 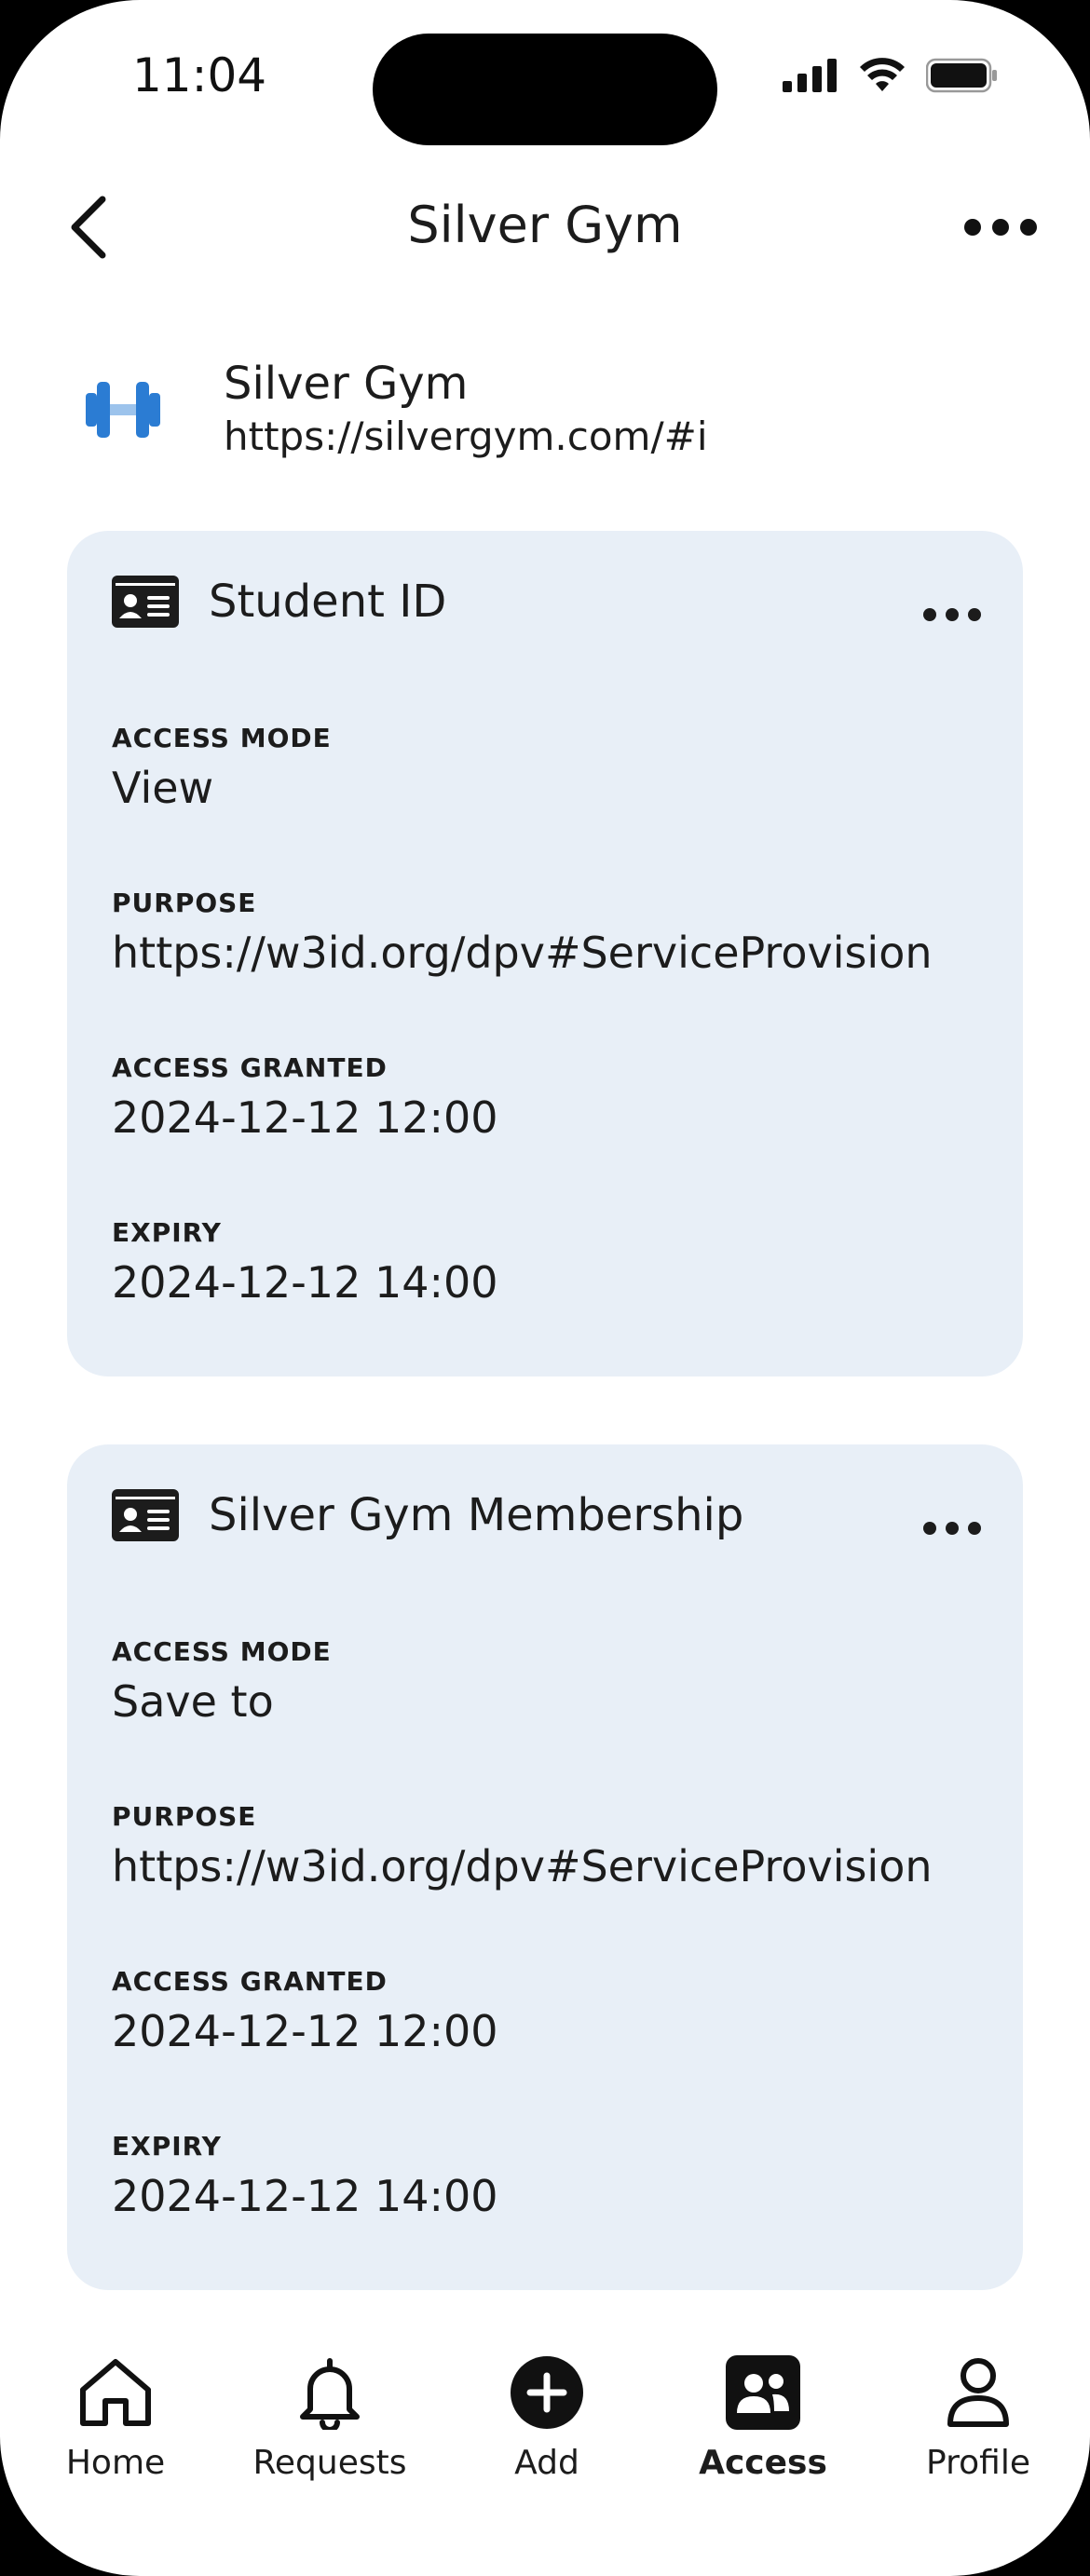 I want to click on tab-access: Access, so click(x=763, y=2416).